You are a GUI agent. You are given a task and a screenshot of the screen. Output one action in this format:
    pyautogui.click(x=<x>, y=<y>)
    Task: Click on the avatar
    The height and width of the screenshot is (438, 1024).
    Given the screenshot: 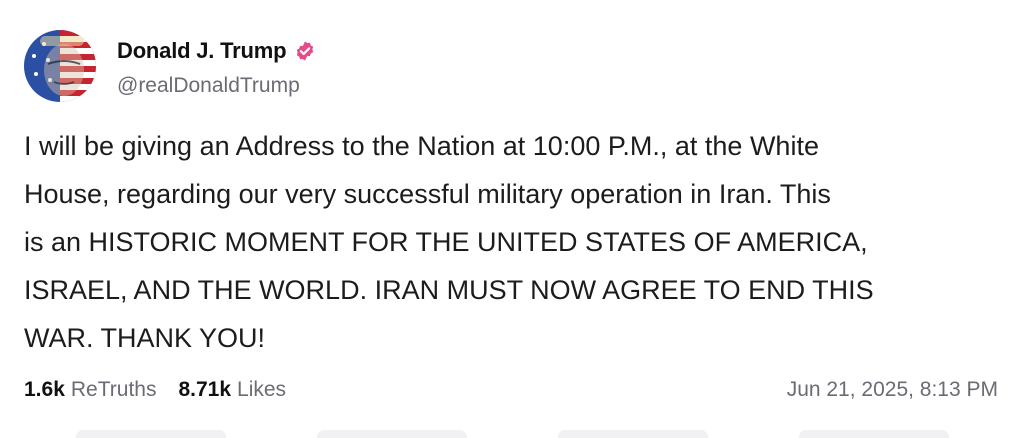 What is the action you would take?
    pyautogui.click(x=60, y=66)
    